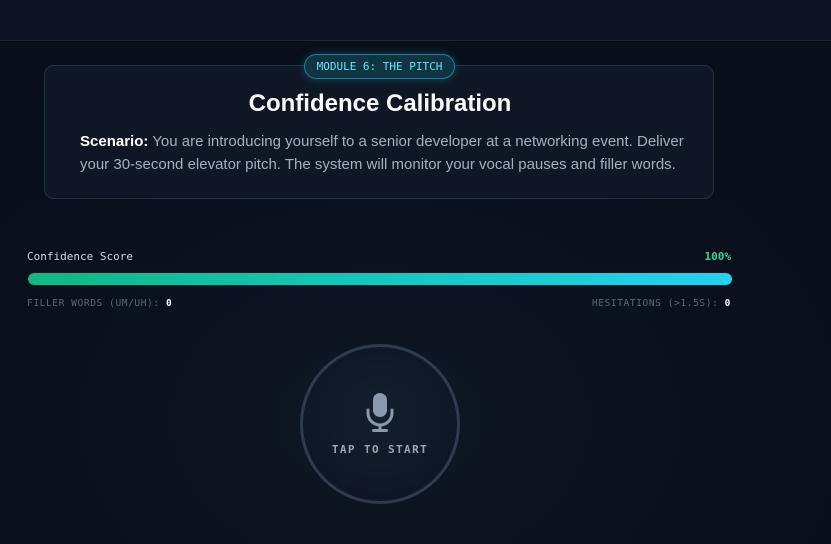 The image size is (831, 544). I want to click on page-title: Confidence Calibration, so click(380, 103).